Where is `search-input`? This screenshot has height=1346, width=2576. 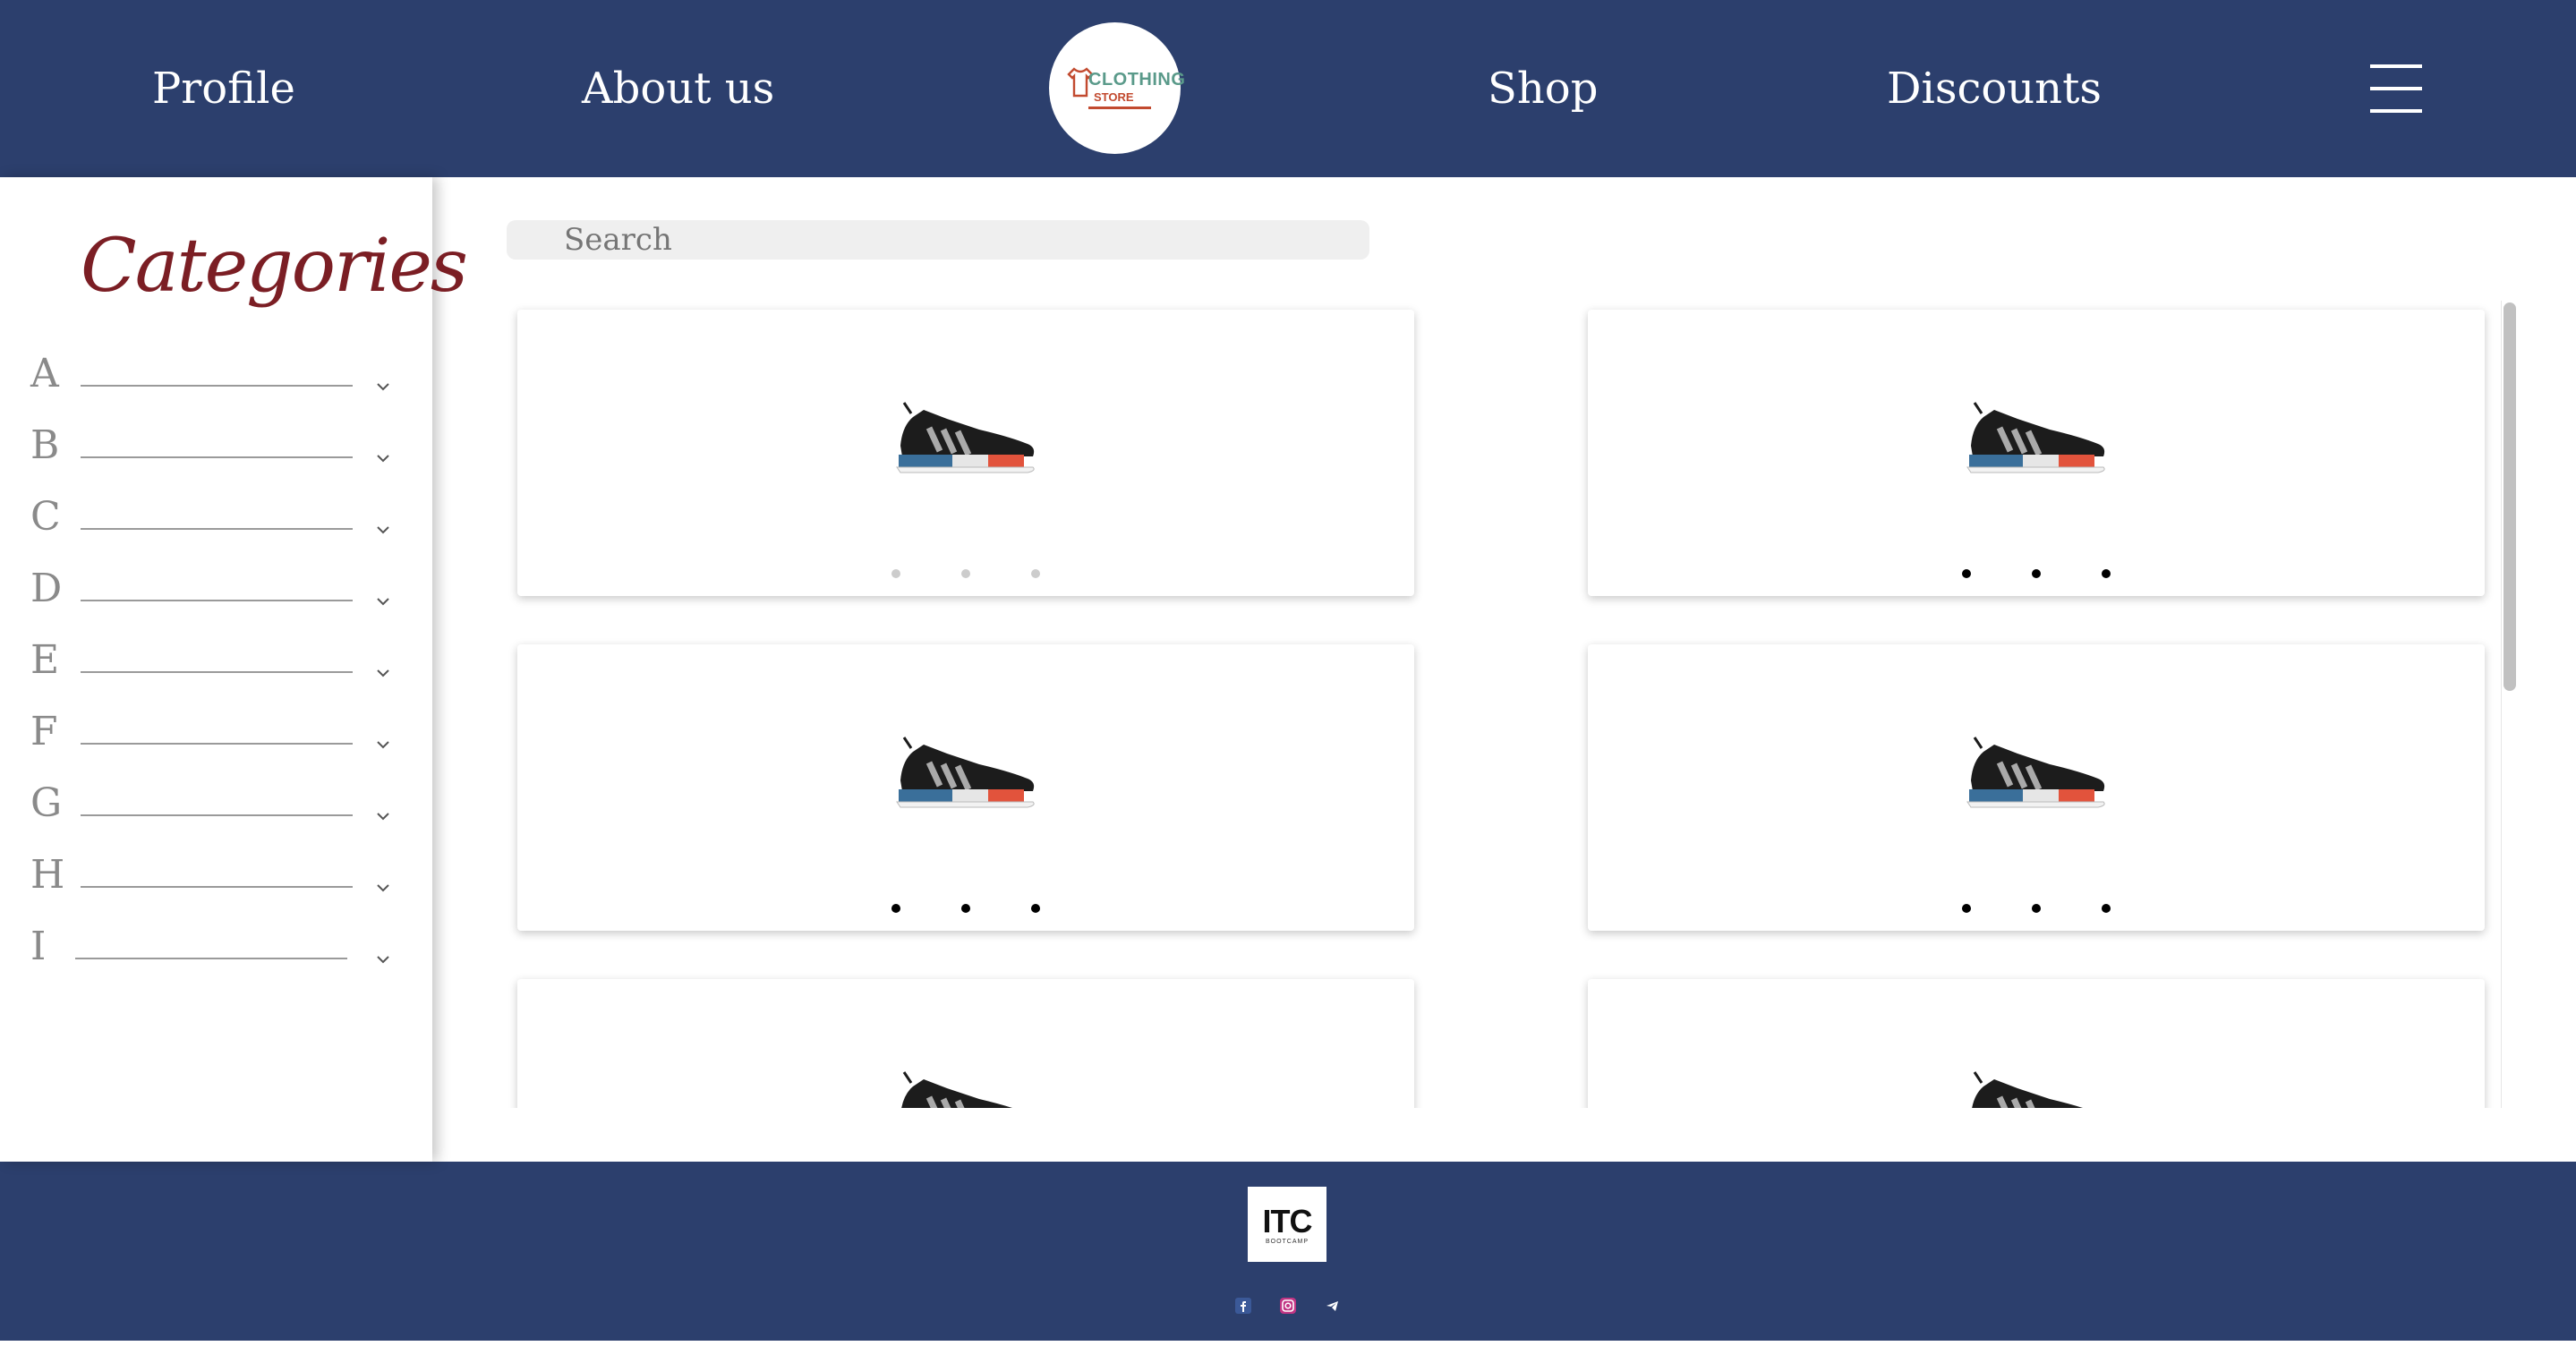
search-input is located at coordinates (938, 240).